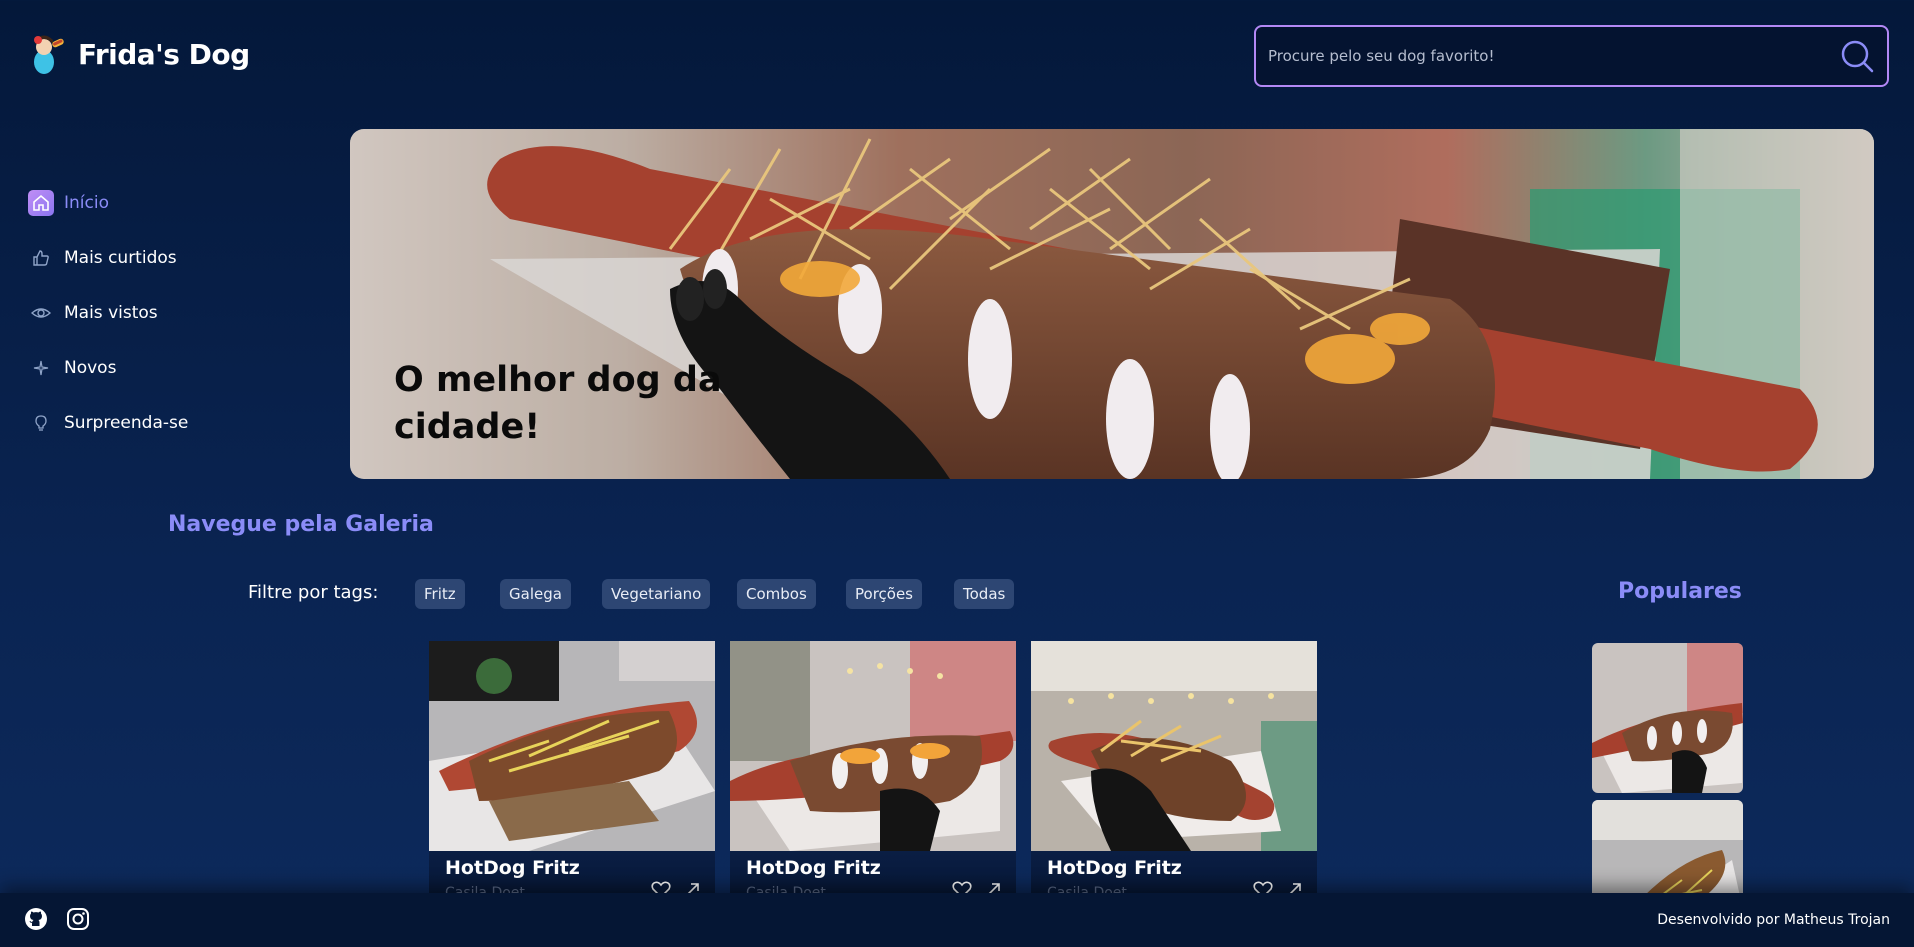 Image resolution: width=1914 pixels, height=947 pixels. What do you see at coordinates (164, 54) in the screenshot?
I see `brand-title: Frida's Dog` at bounding box center [164, 54].